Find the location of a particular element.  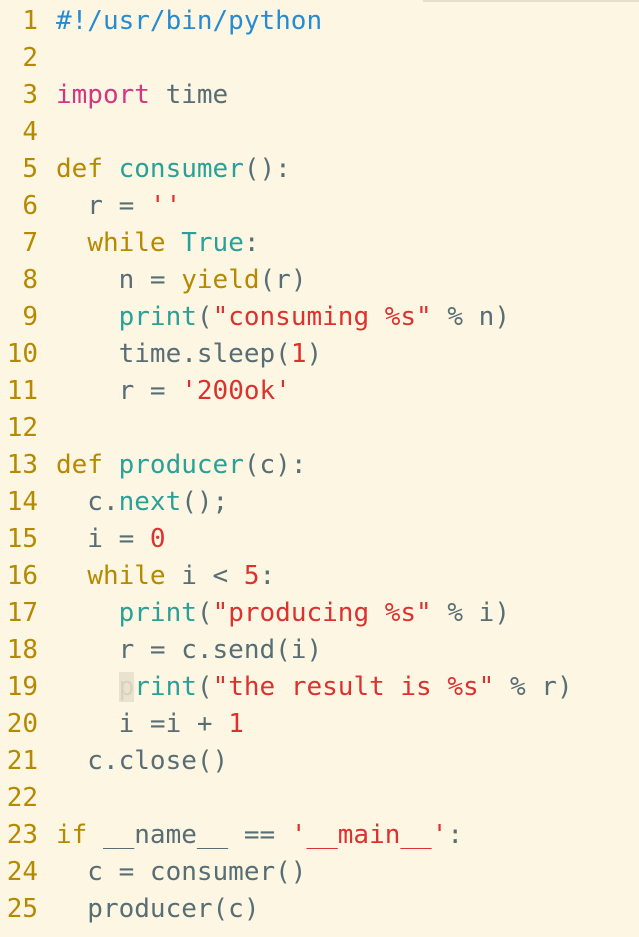

line-code: def producer(c): is located at coordinates (338, 465).